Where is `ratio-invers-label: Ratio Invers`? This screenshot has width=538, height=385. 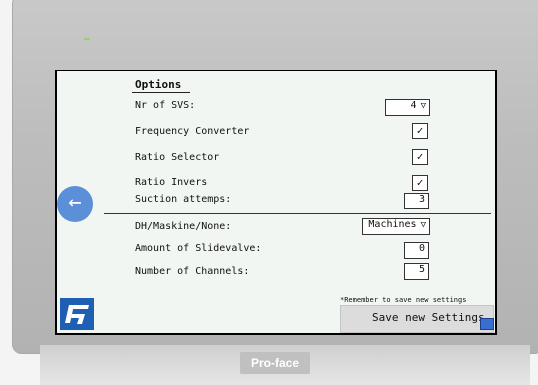
ratio-invers-label: Ratio Invers is located at coordinates (171, 182).